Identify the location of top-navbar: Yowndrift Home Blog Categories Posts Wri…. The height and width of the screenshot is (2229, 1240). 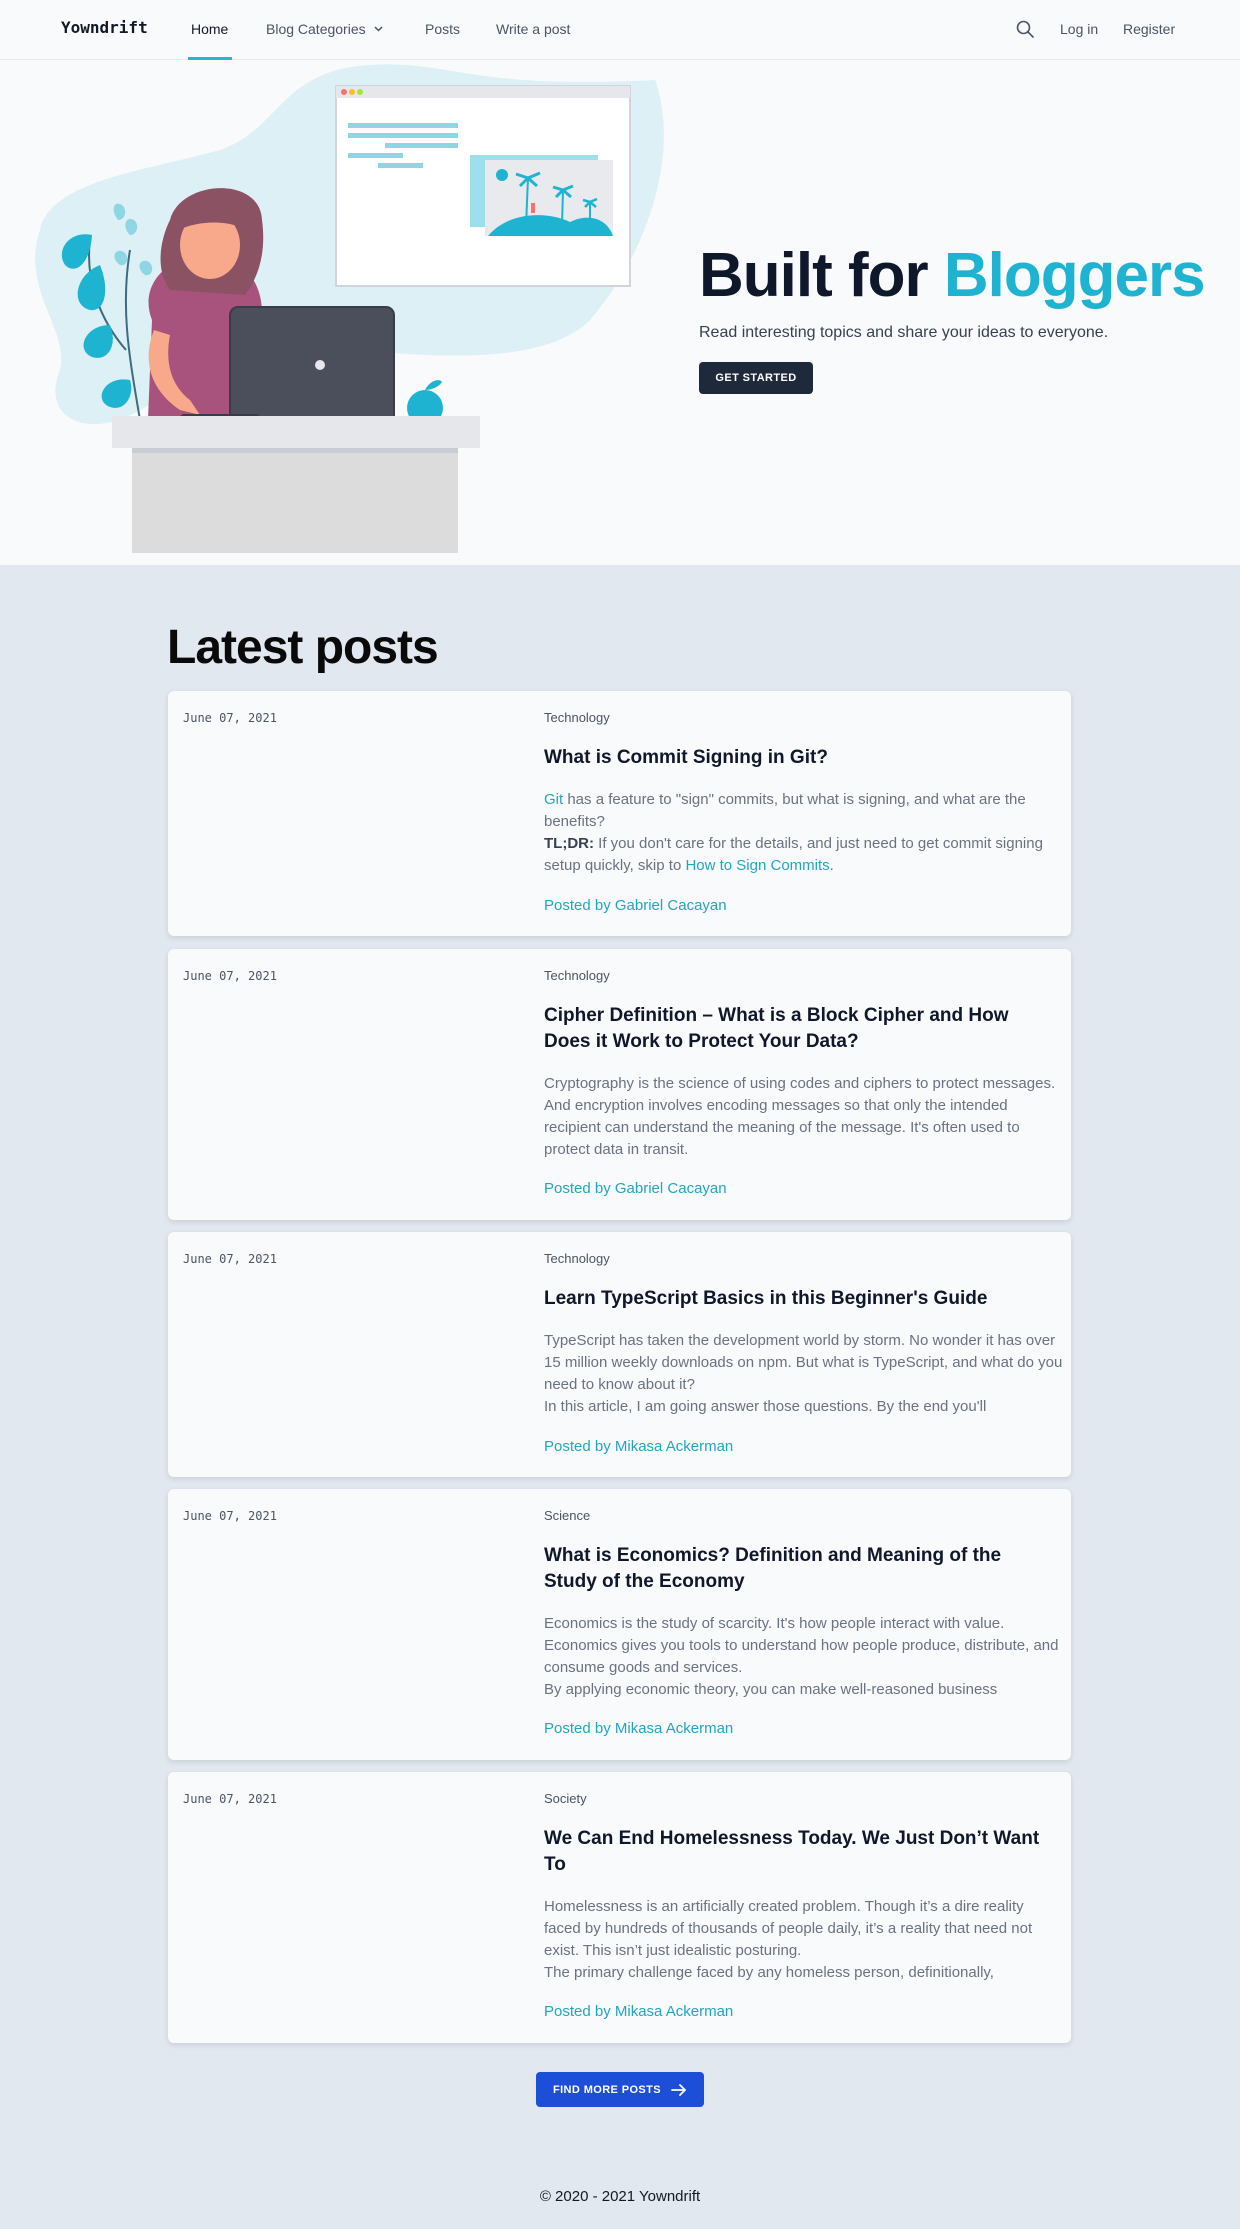
(620, 30).